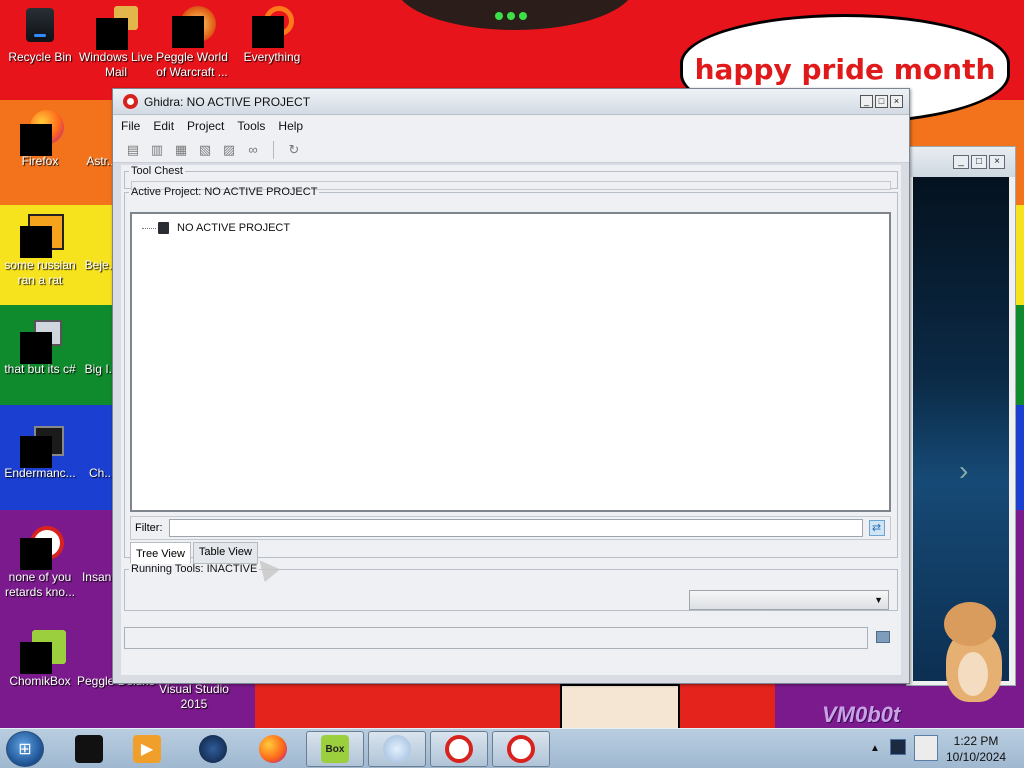  I want to click on clock: 1:22 PM 10/10/2024, so click(976, 749).